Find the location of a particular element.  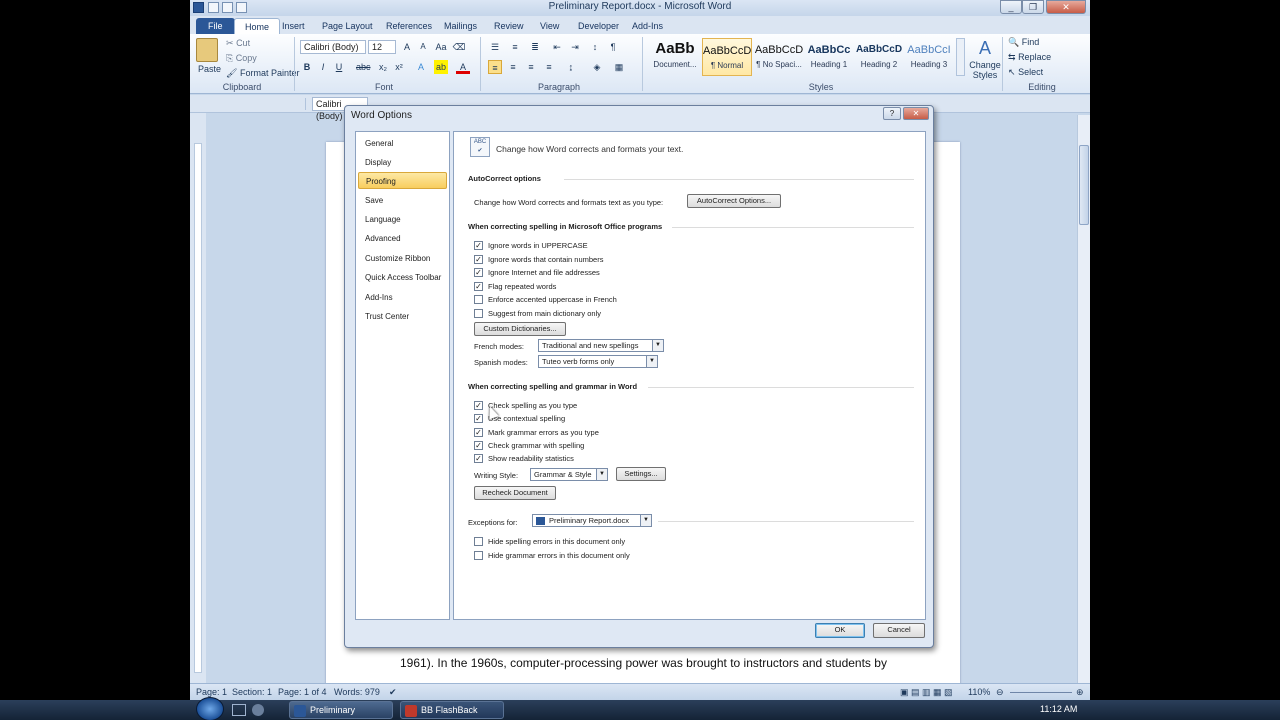

nav-advanced: Advanced is located at coordinates (402, 238).